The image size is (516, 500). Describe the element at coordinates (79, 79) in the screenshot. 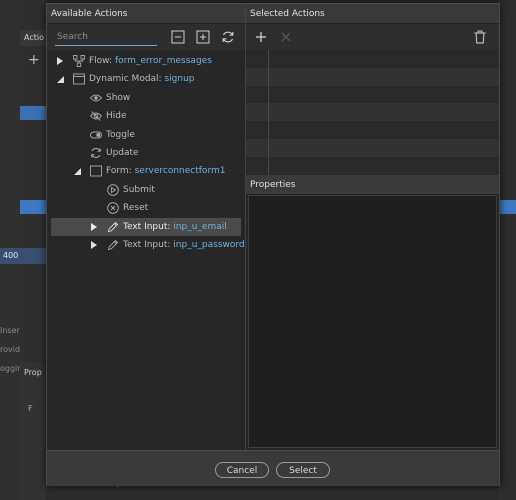

I see `modal-icon` at that location.